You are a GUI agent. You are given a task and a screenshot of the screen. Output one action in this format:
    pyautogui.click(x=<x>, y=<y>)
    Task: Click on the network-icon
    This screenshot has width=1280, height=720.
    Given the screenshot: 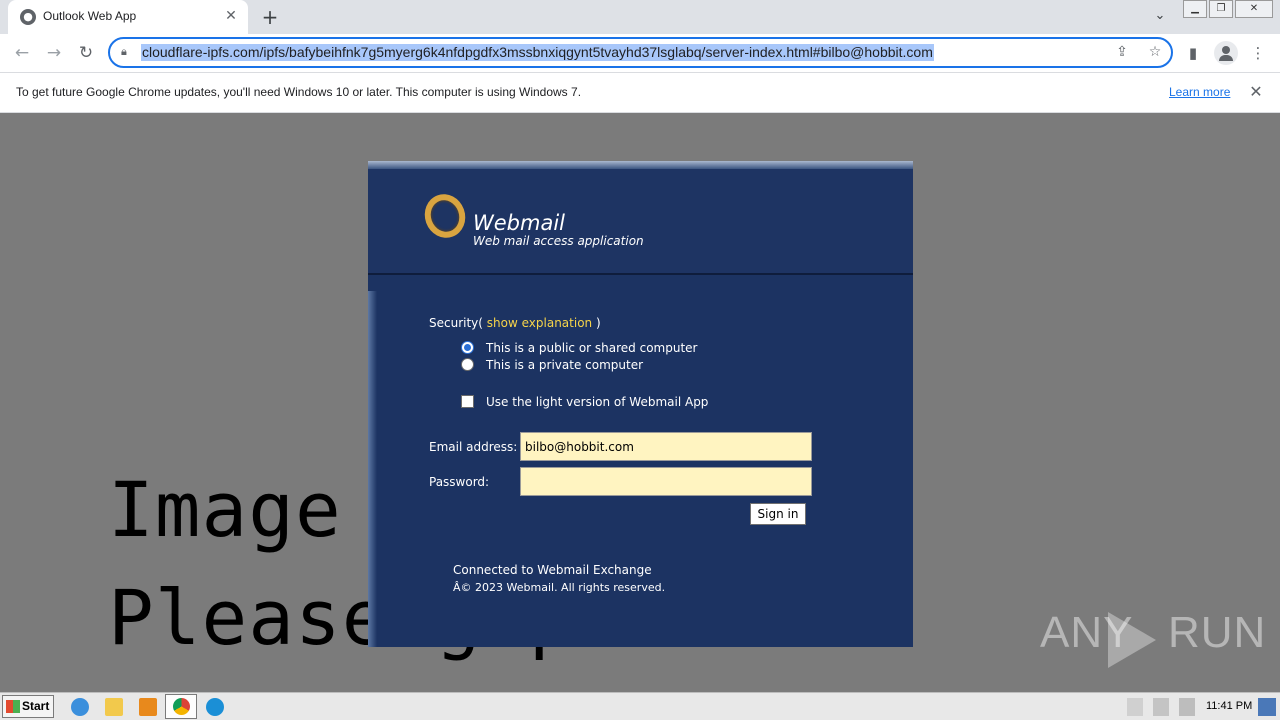 What is the action you would take?
    pyautogui.click(x=1161, y=707)
    